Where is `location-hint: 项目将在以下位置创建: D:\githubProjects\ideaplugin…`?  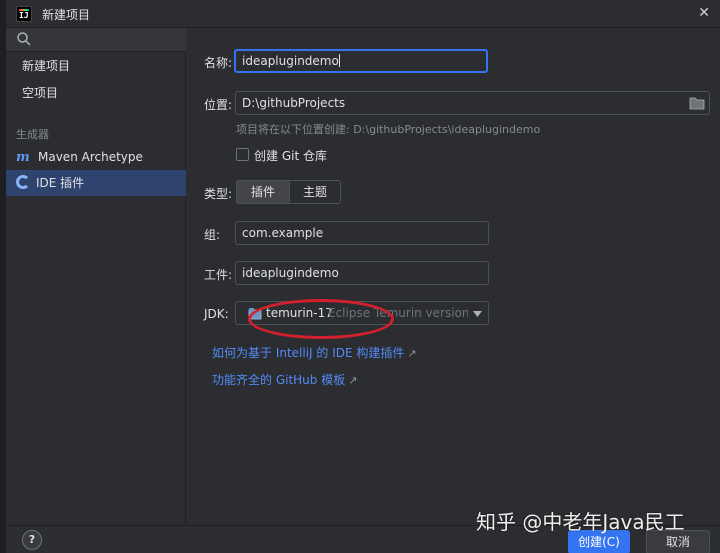
location-hint: 项目将在以下位置创建: D:\githubProjects\ideaplugin… is located at coordinates (388, 129).